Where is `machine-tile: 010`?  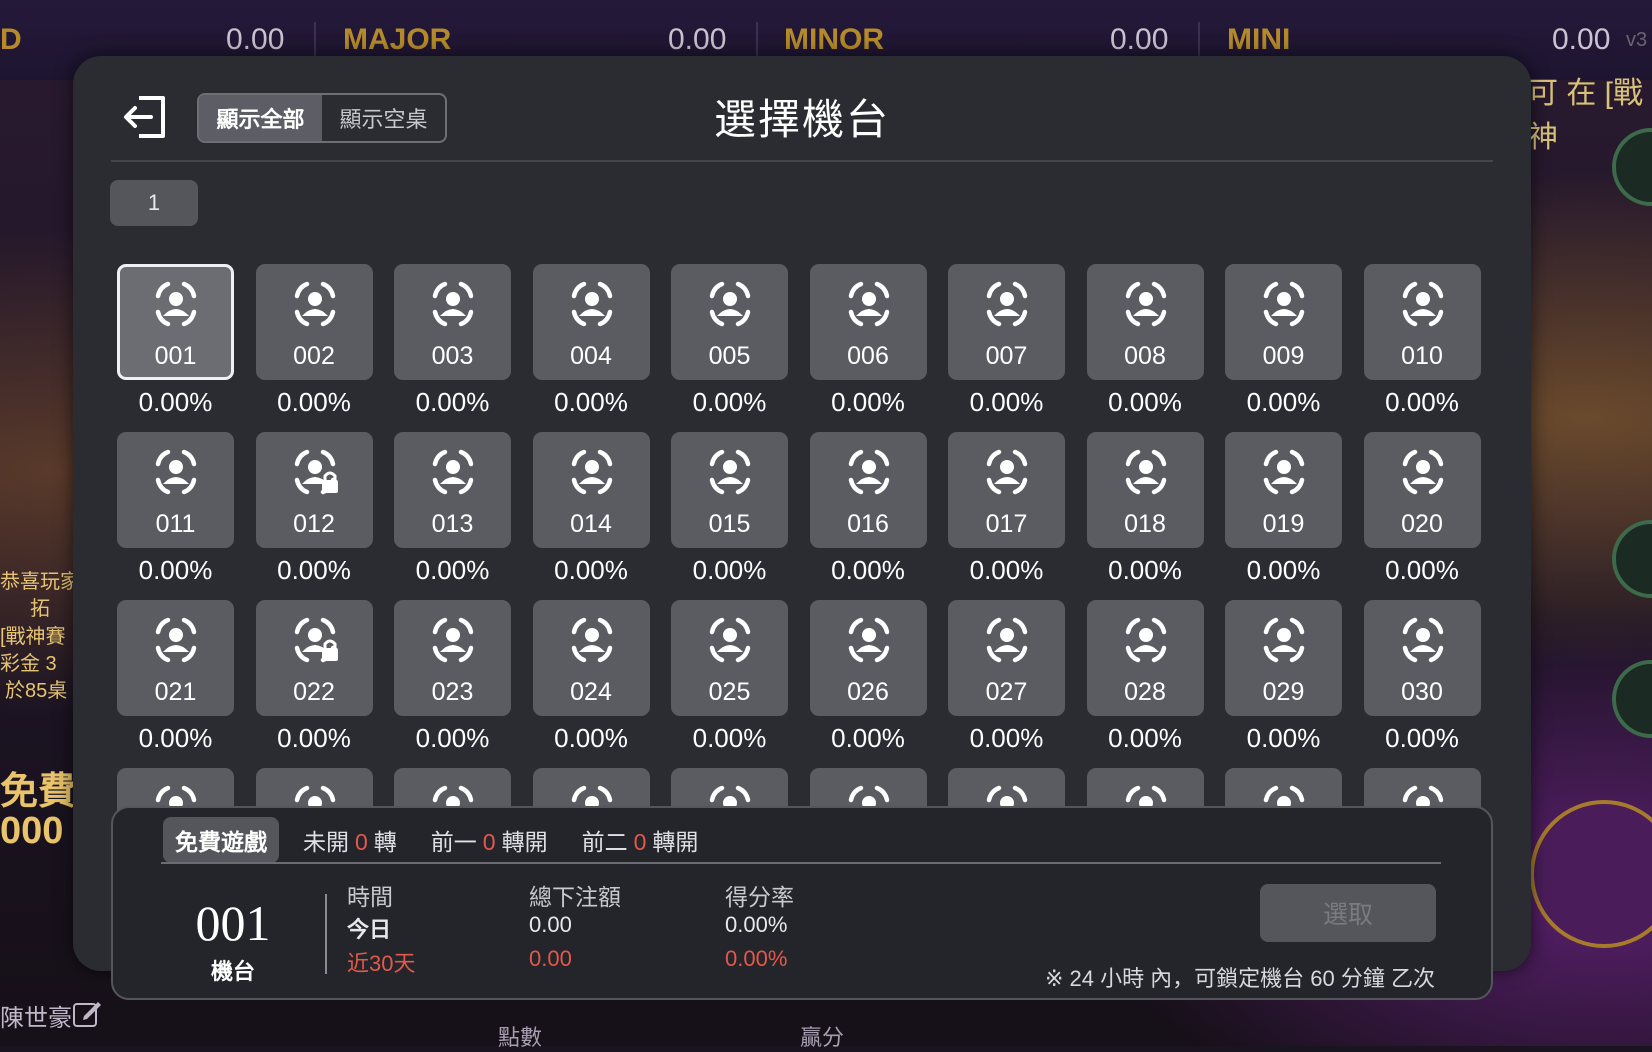
machine-tile: 010 is located at coordinates (1422, 322).